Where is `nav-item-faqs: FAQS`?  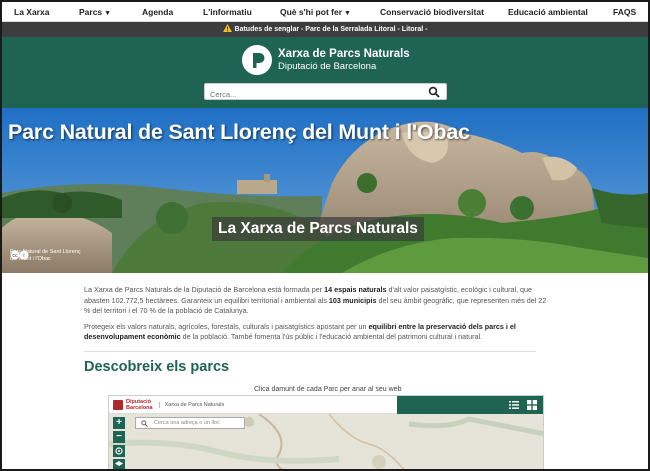 nav-item-faqs: FAQS is located at coordinates (624, 12).